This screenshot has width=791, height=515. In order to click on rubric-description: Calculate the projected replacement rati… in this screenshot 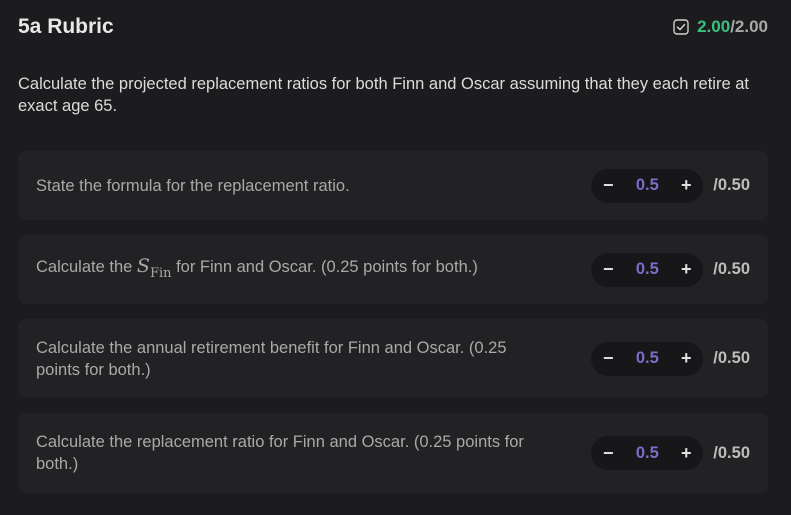, I will do `click(383, 95)`.